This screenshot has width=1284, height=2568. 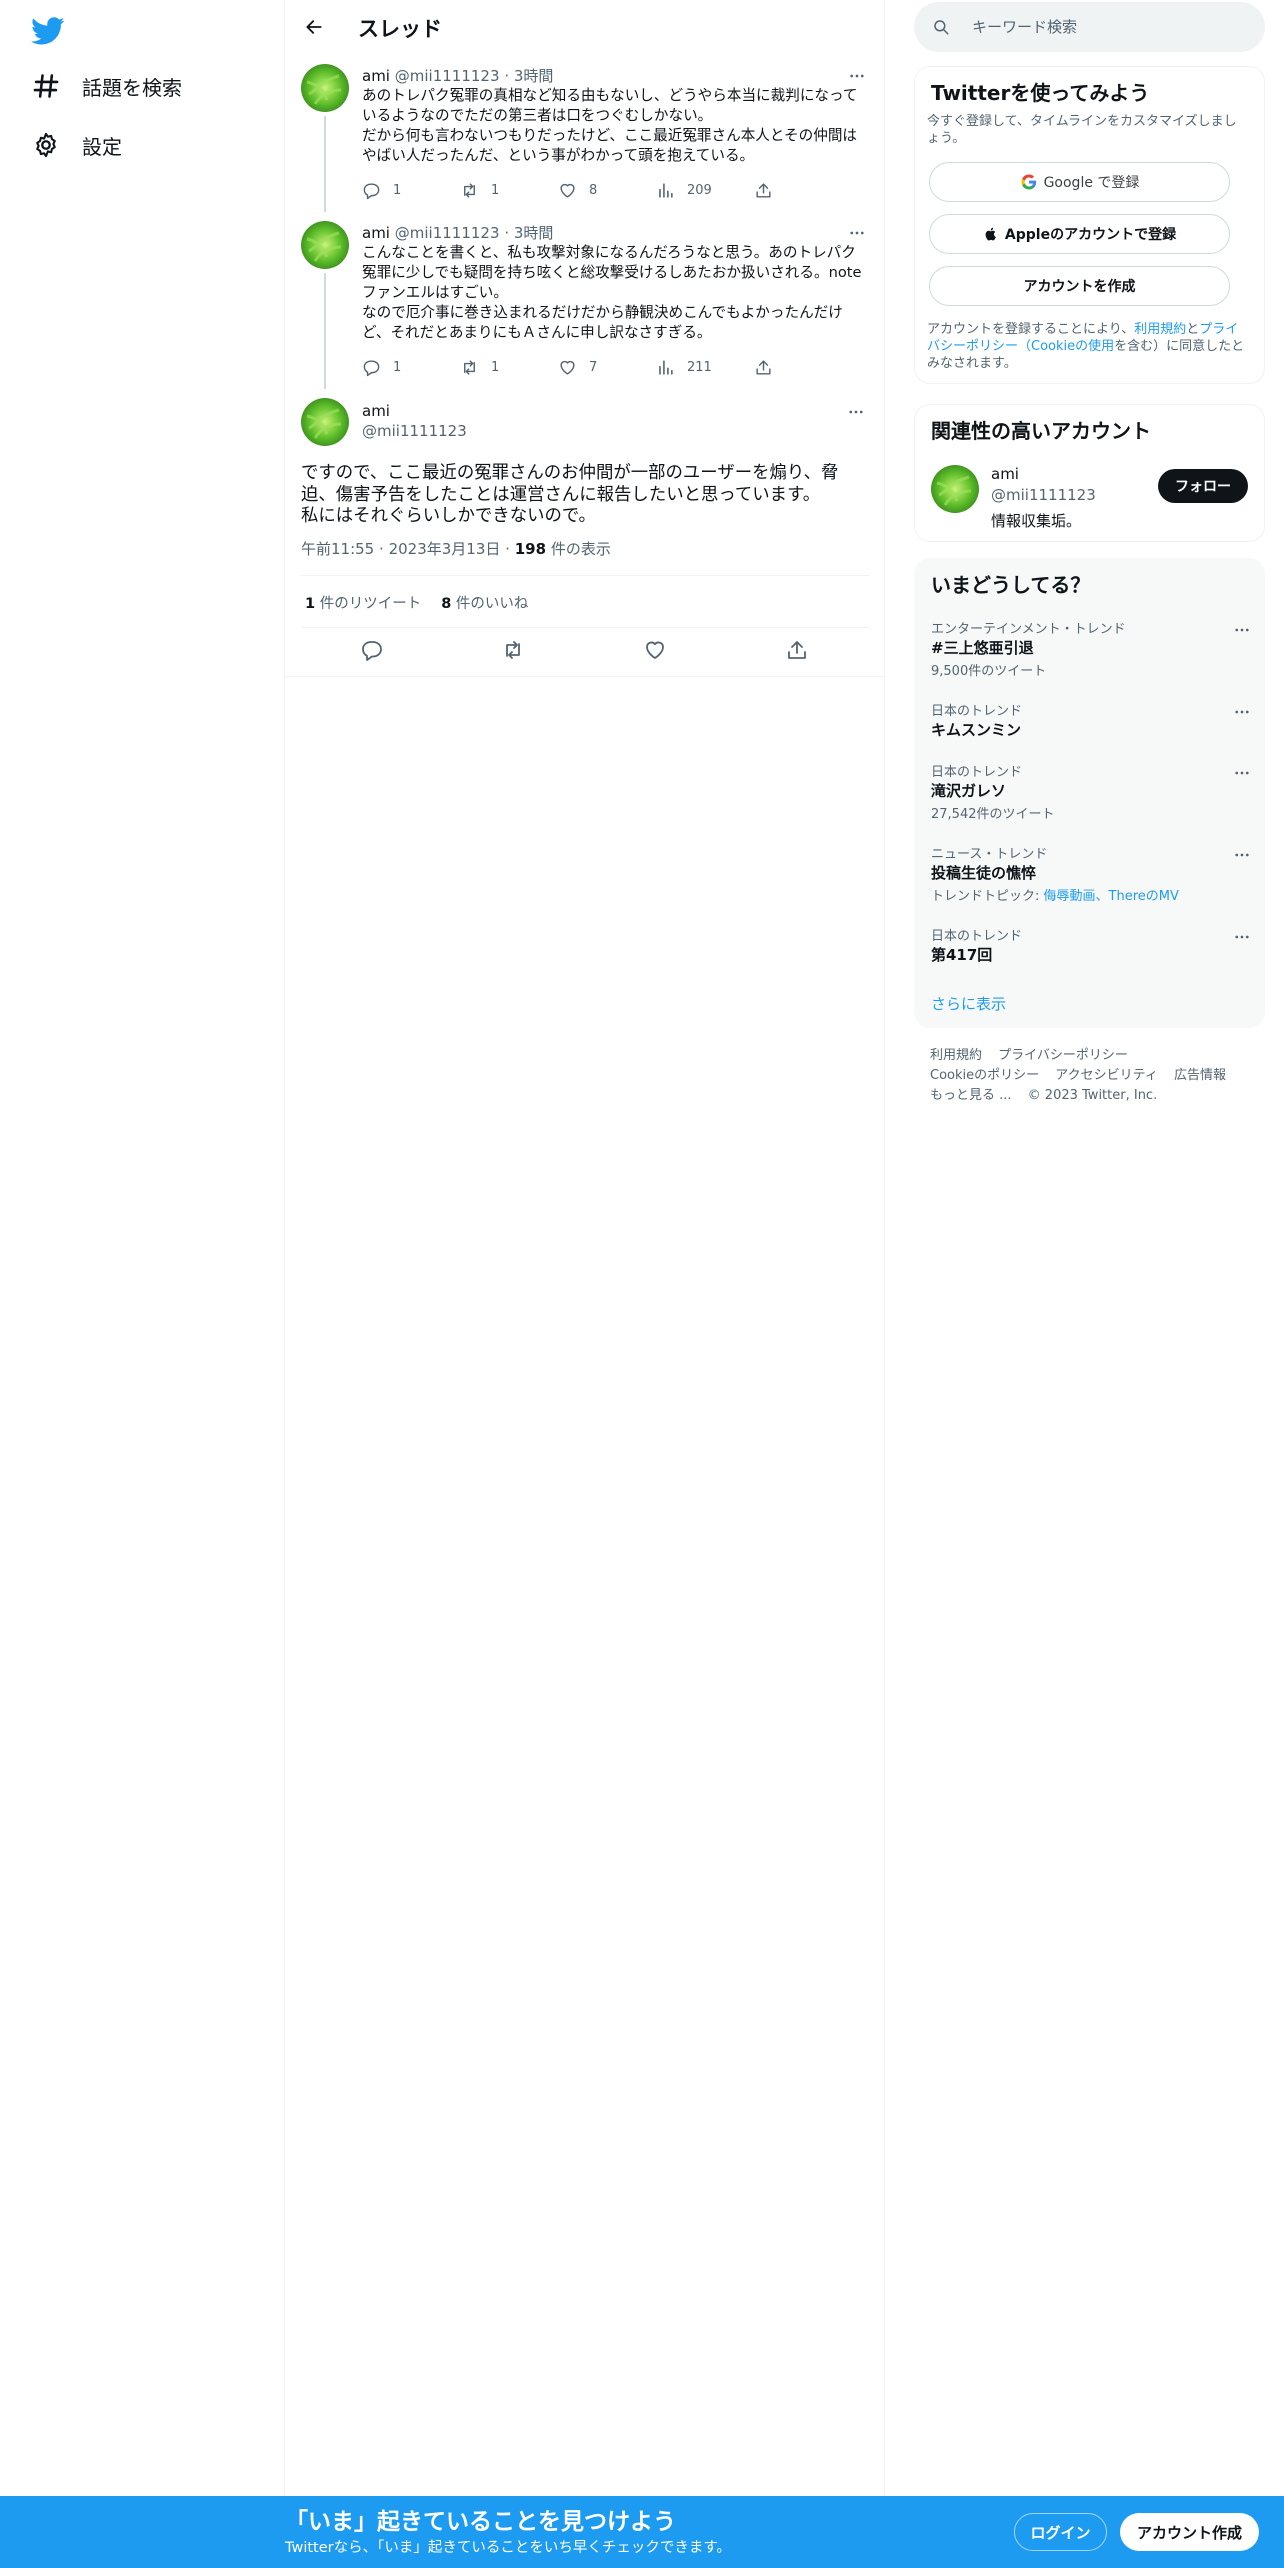 I want to click on like-label: 件のいいね, so click(x=492, y=604).